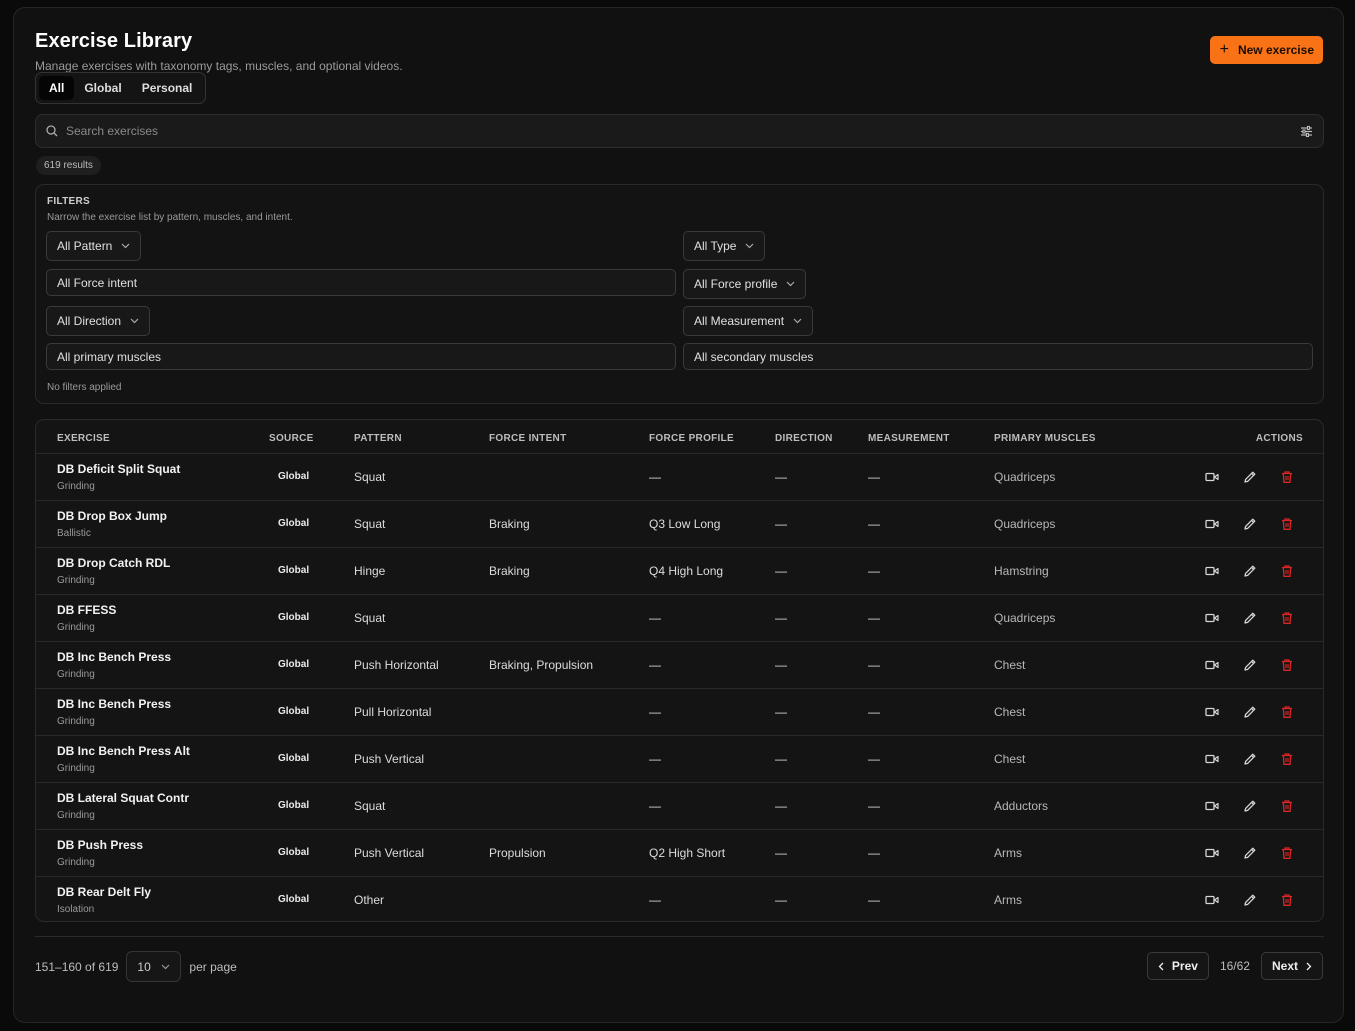  Describe the element at coordinates (167, 88) in the screenshot. I see `tab-personal: Personal` at that location.